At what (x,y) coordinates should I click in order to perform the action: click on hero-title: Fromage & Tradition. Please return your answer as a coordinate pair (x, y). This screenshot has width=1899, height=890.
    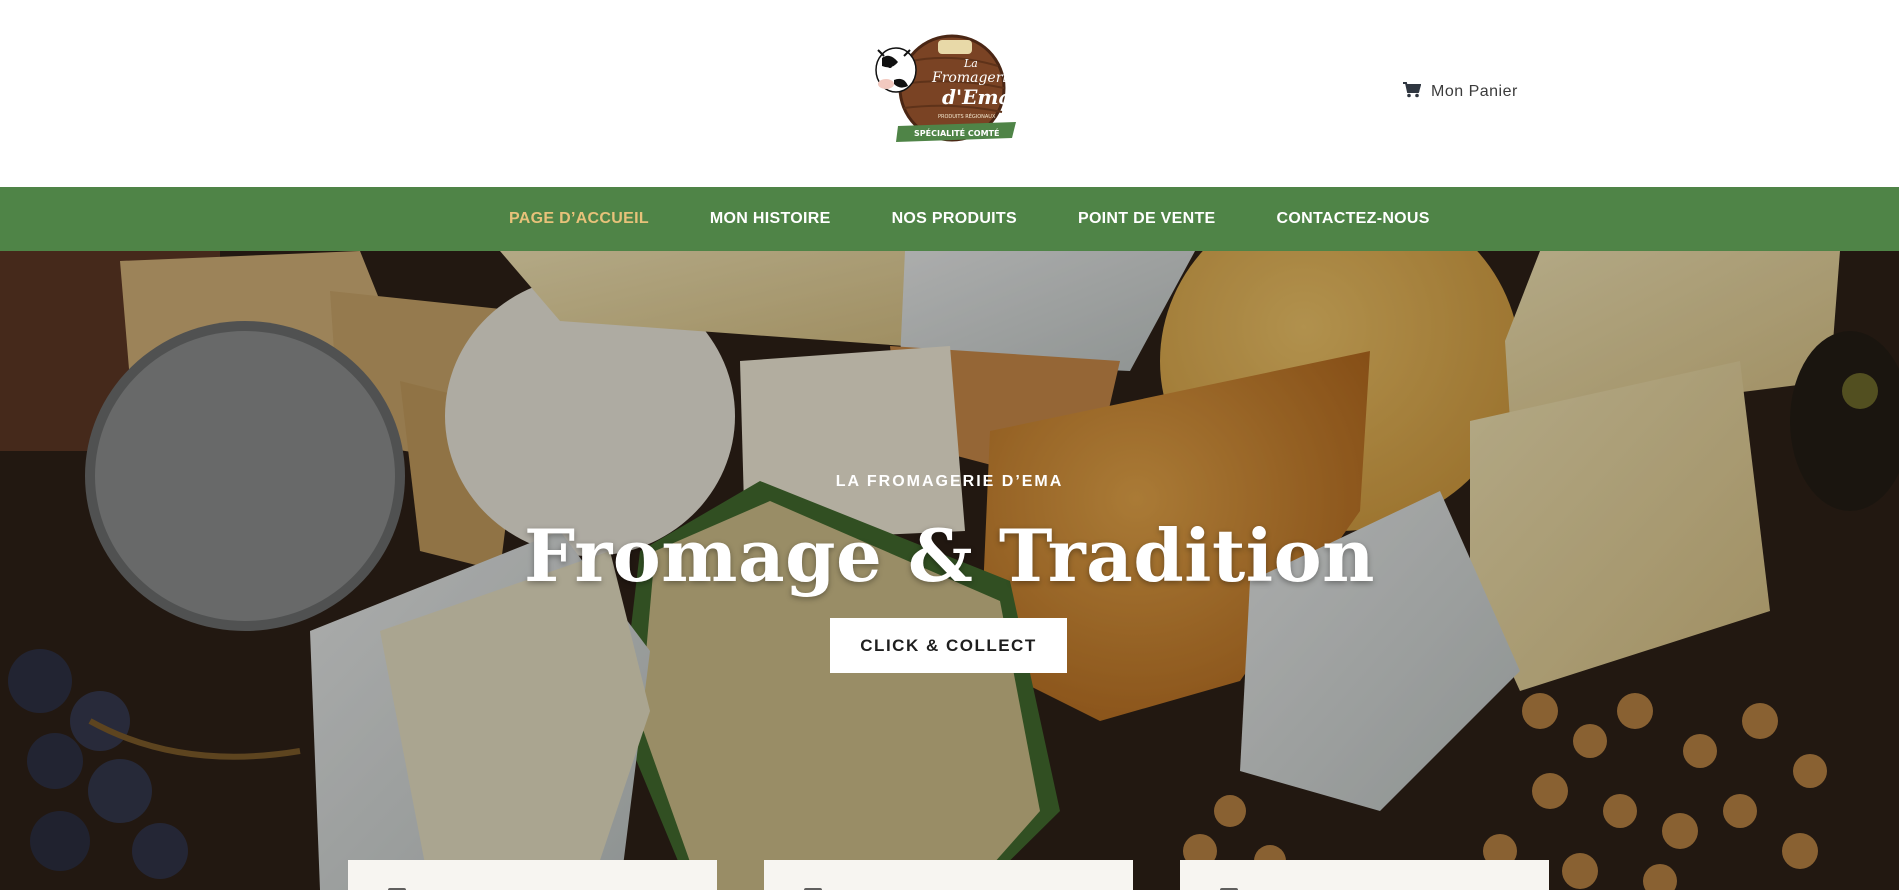
    Looking at the image, I should click on (949, 555).